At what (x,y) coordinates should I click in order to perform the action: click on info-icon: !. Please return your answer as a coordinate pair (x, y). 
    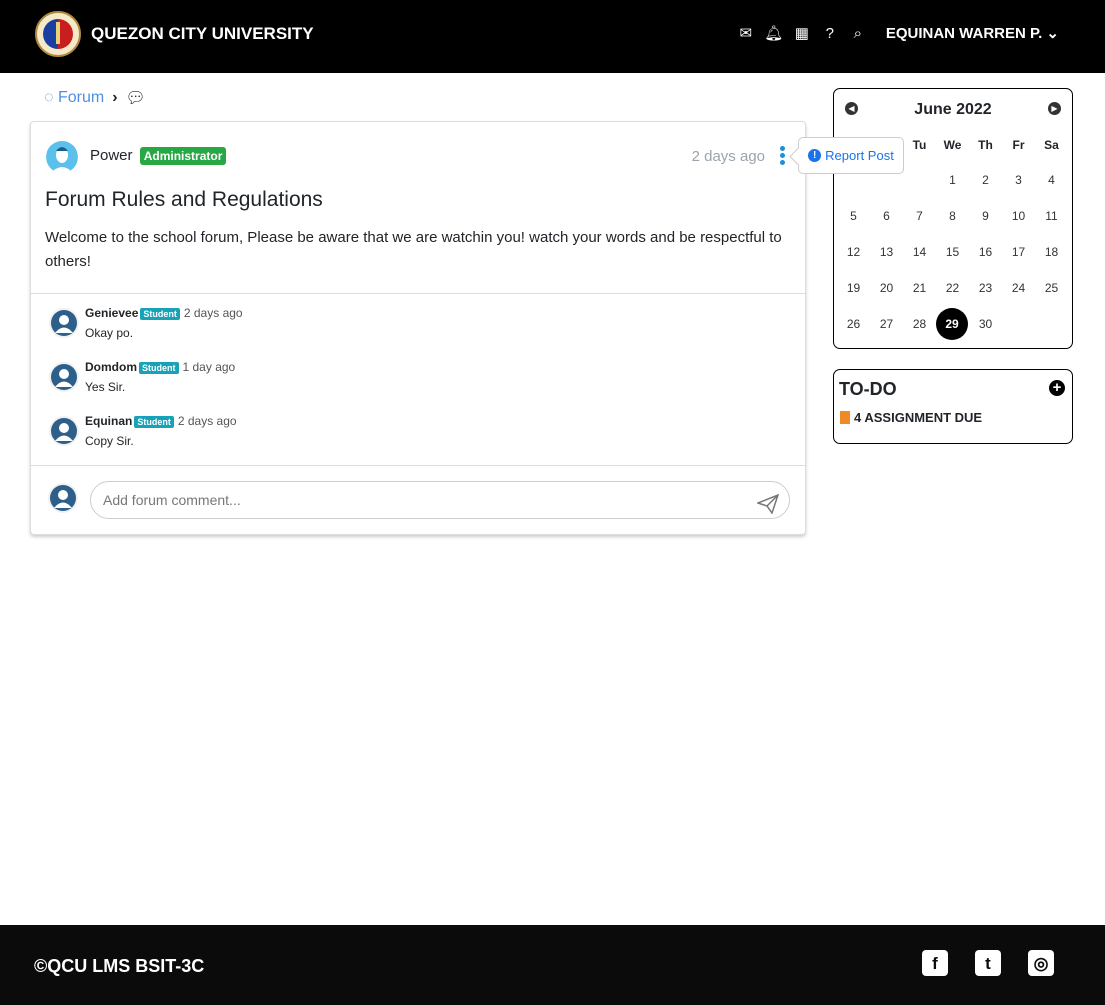
    Looking at the image, I should click on (815, 155).